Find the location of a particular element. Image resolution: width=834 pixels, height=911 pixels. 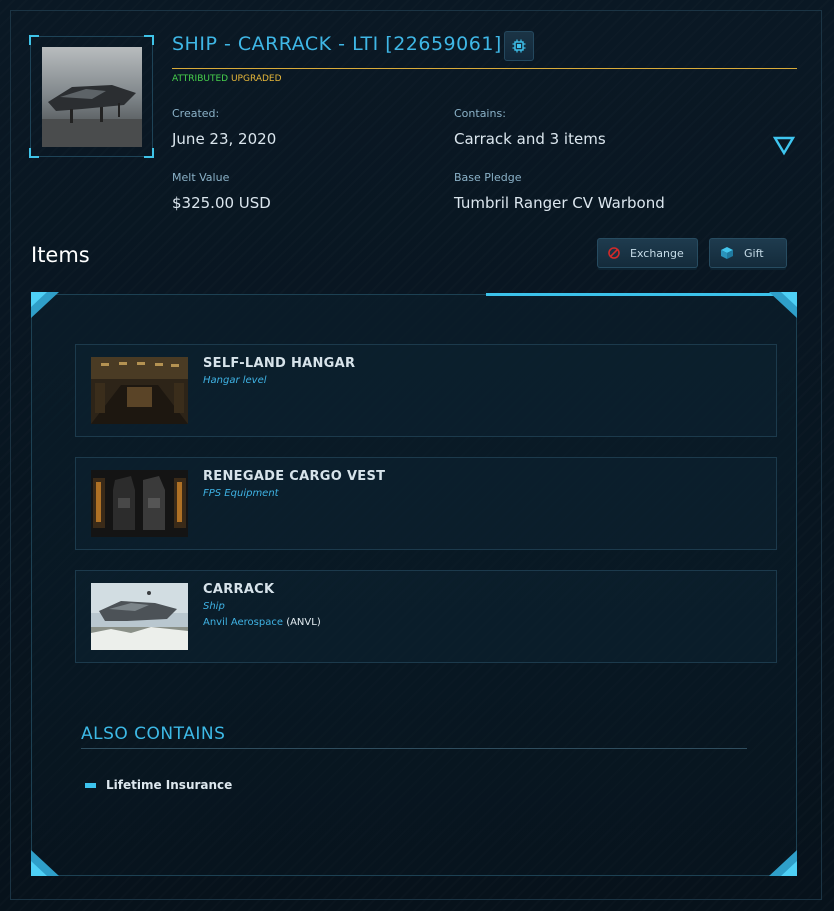

also-contains-divider is located at coordinates (414, 748).